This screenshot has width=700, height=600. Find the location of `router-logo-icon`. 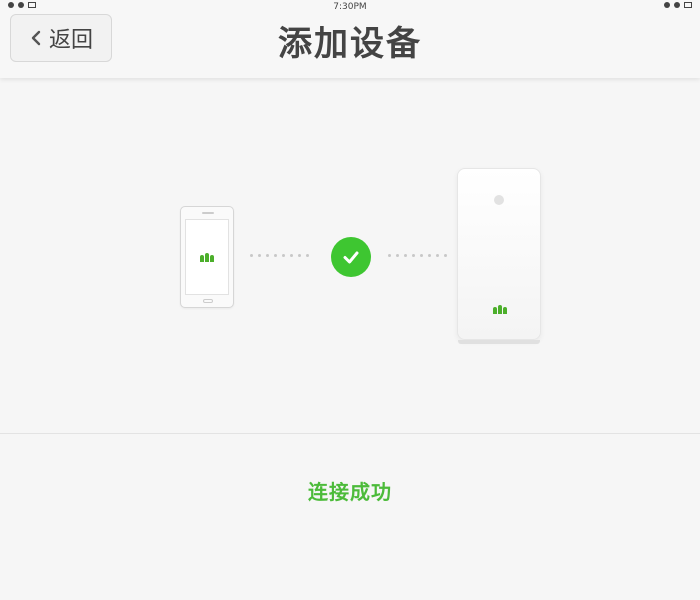

router-logo-icon is located at coordinates (500, 309).